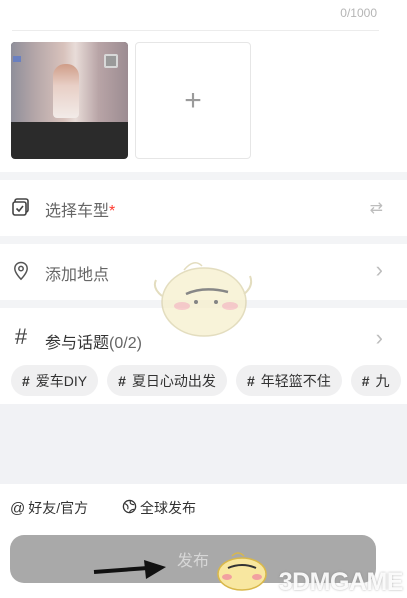 This screenshot has height=598, width=407. Describe the element at coordinates (376, 208) in the screenshot. I see `swap-icon: ⇄` at that location.